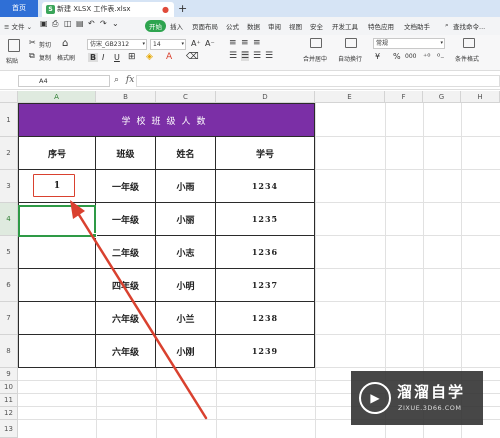 The height and width of the screenshot is (438, 500). I want to click on menu-item-home: 开始, so click(155, 26).